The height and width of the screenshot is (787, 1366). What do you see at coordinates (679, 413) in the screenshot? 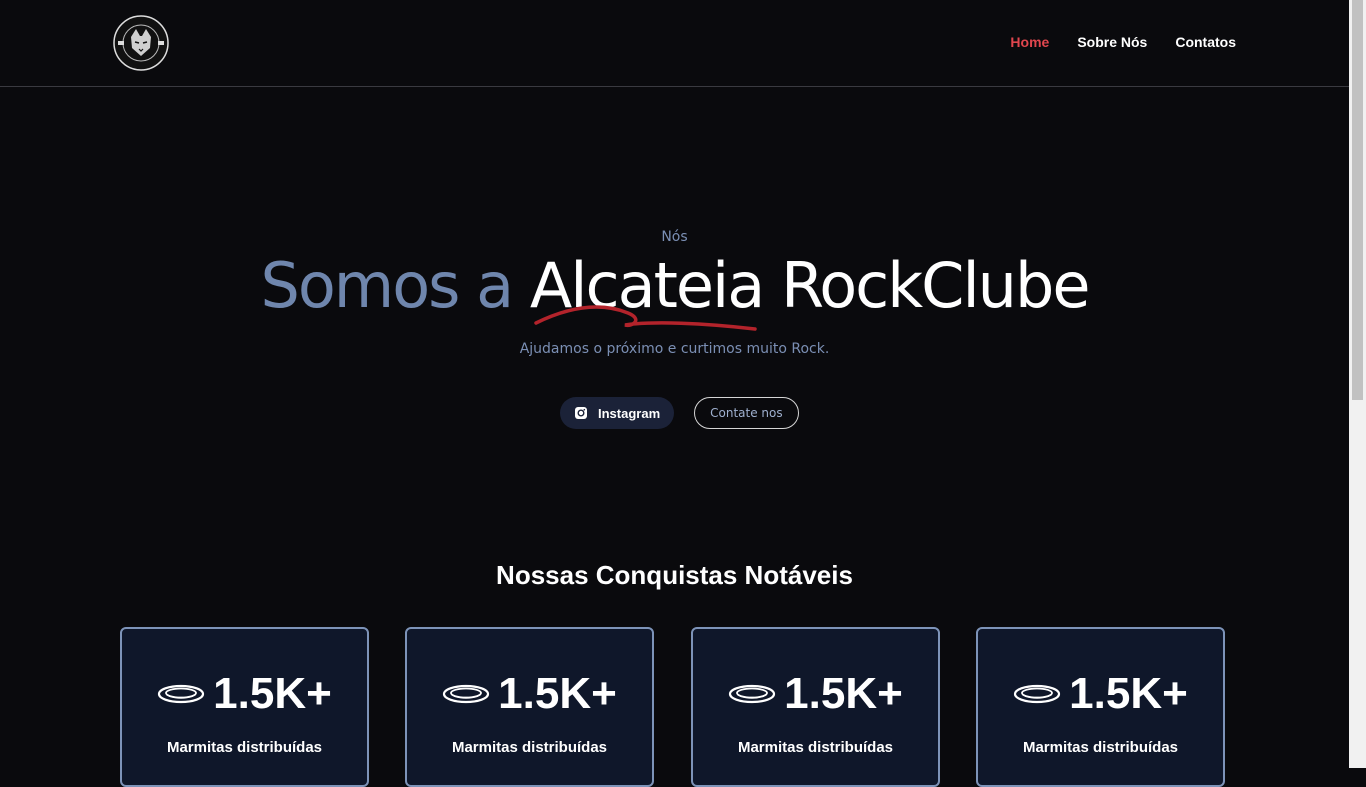
I see `hero-actions: Instagram Contate nos` at bounding box center [679, 413].